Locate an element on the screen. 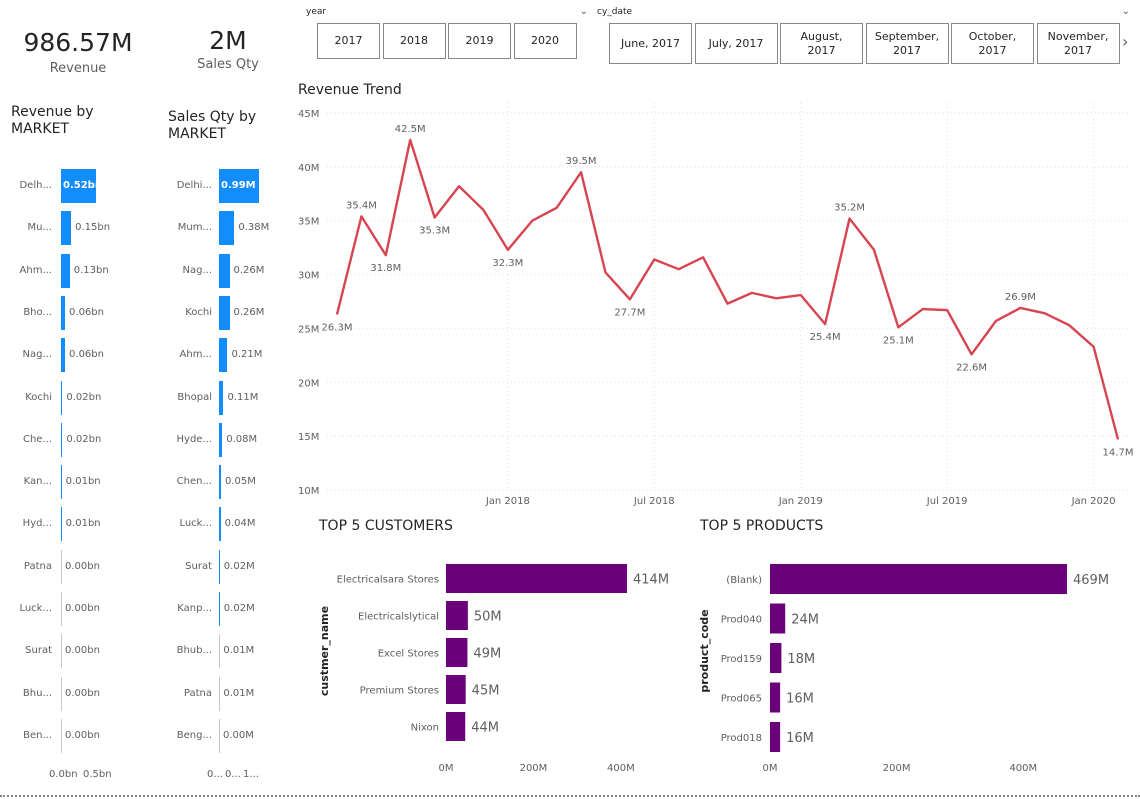 The image size is (1140, 799). bar-value-label: 16M is located at coordinates (800, 699).